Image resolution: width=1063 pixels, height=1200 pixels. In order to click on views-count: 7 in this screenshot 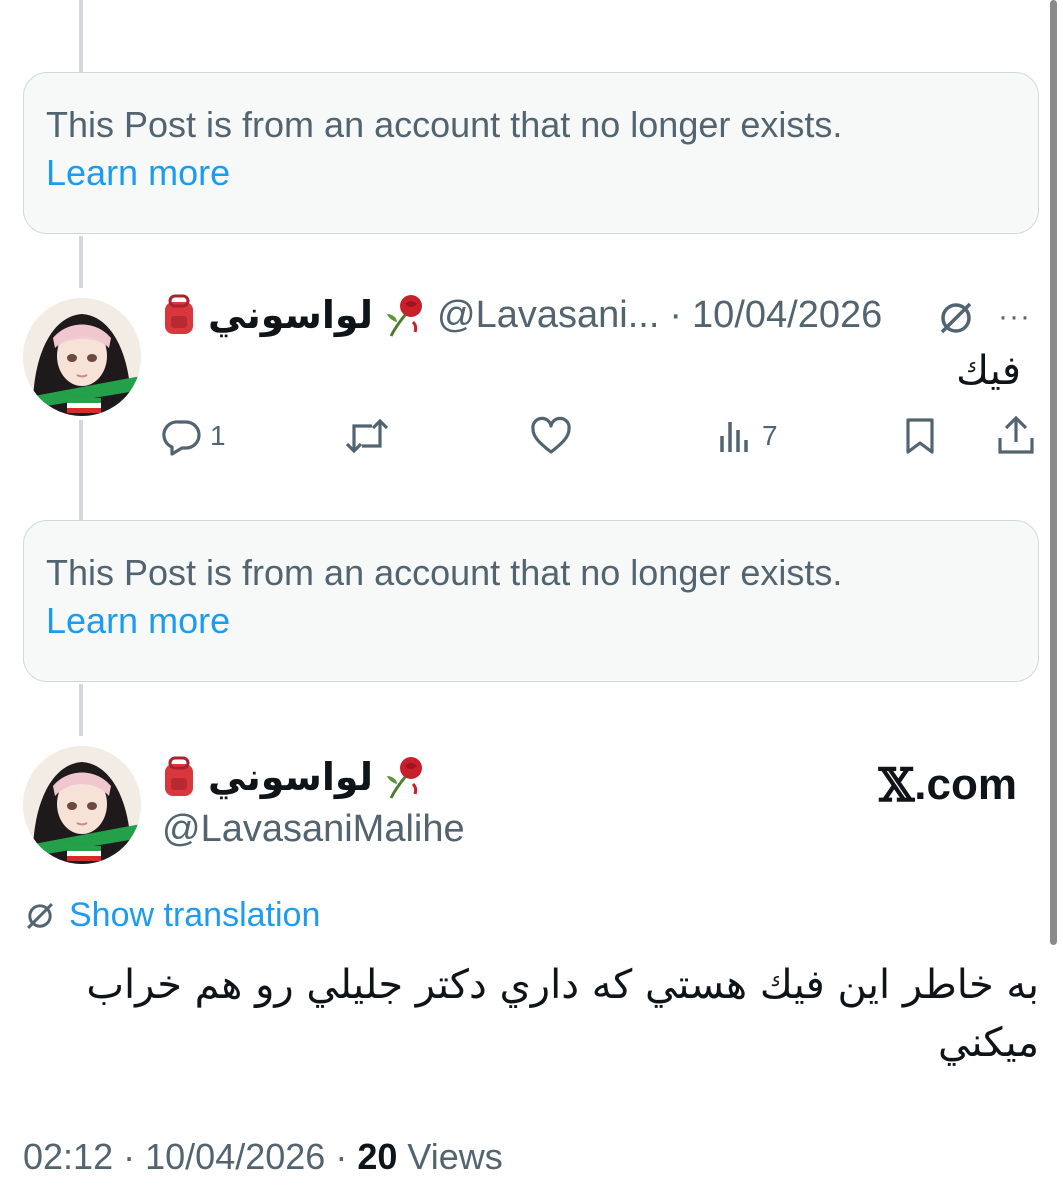, I will do `click(770, 435)`.